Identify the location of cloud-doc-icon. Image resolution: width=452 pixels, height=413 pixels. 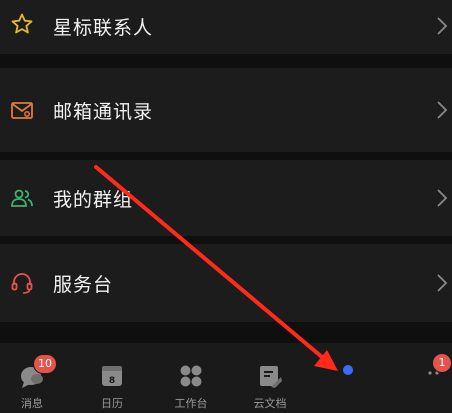
(271, 377).